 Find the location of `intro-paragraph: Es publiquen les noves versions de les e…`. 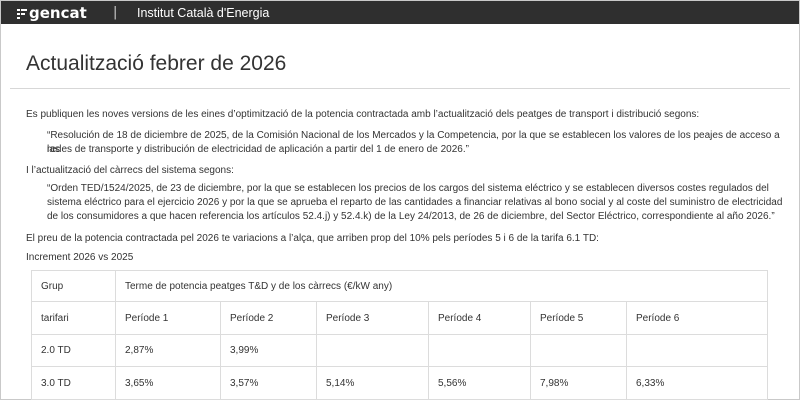

intro-paragraph: Es publiquen les noves versions de les e… is located at coordinates (363, 114).